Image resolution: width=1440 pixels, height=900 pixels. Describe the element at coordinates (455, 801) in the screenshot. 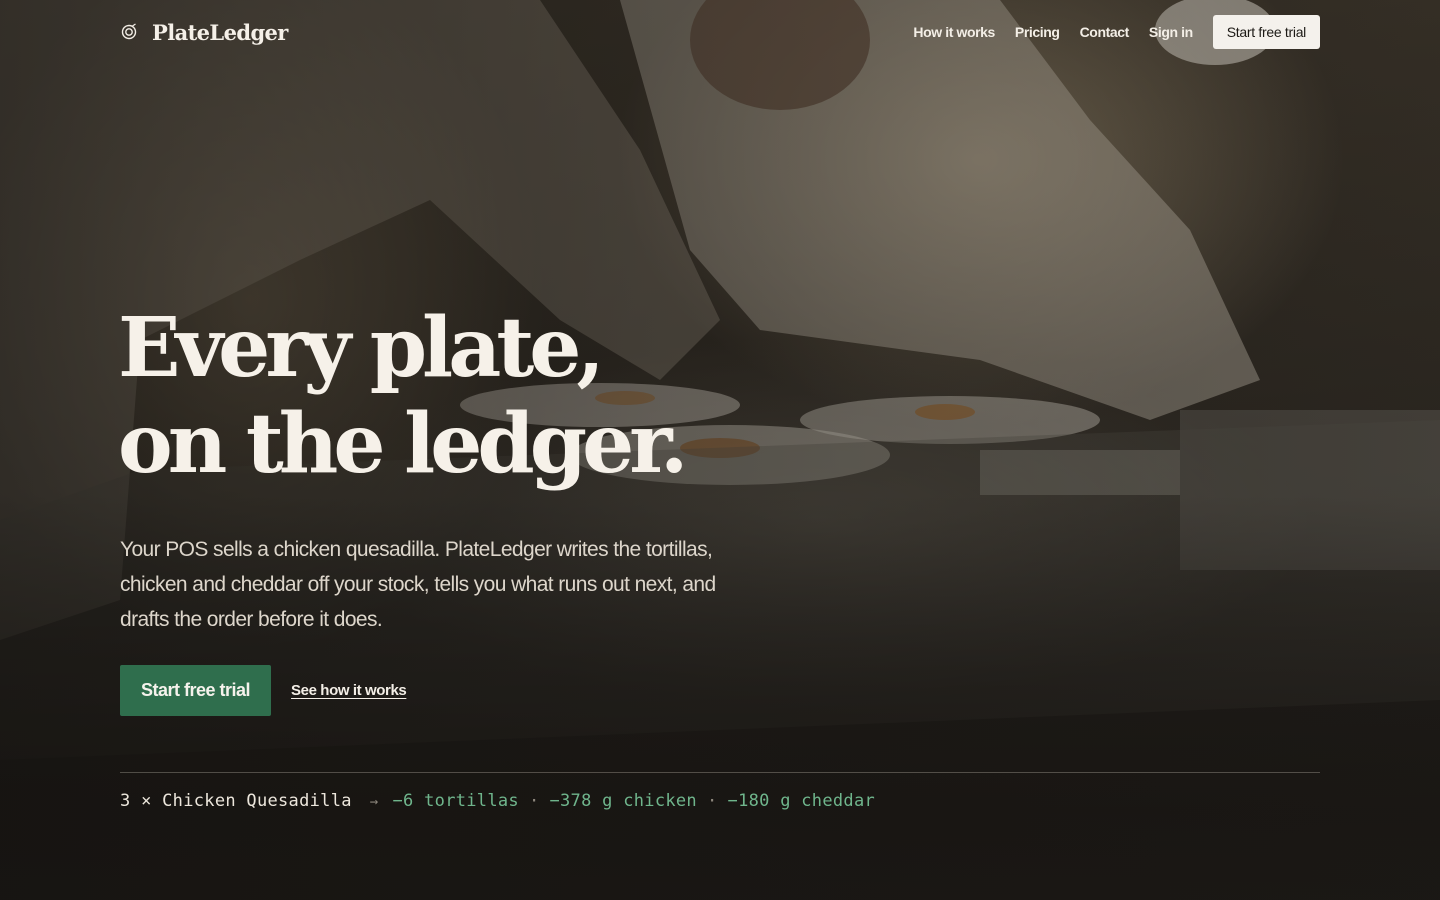

I see `ticker-item-tortillas: −6 tortillas` at that location.